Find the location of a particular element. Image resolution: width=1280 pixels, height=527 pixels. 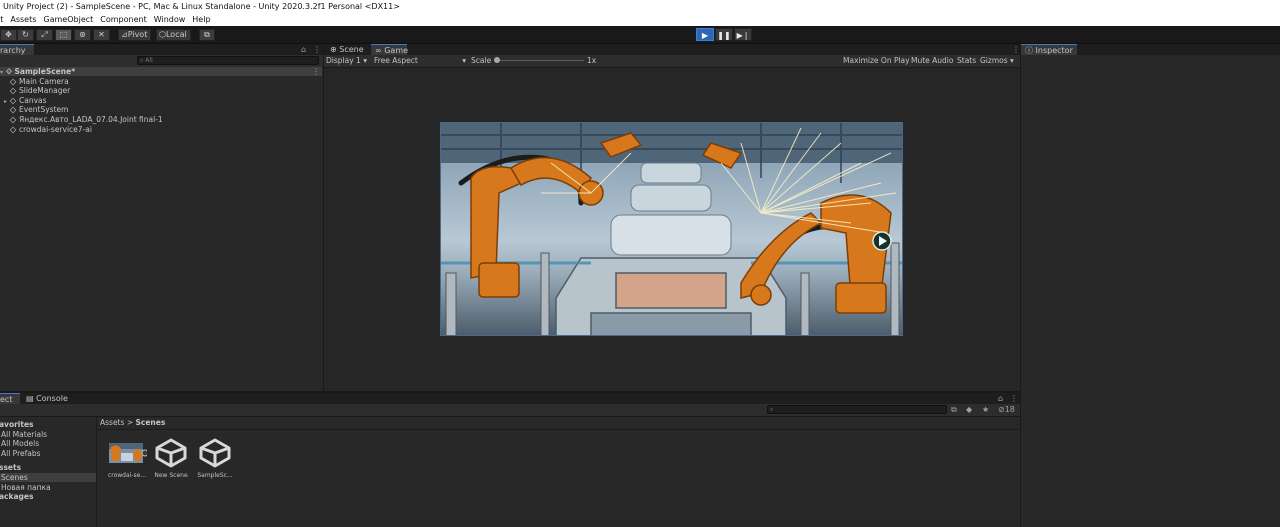

tab-inspector: ⓘ Inspector is located at coordinates (1049, 49).